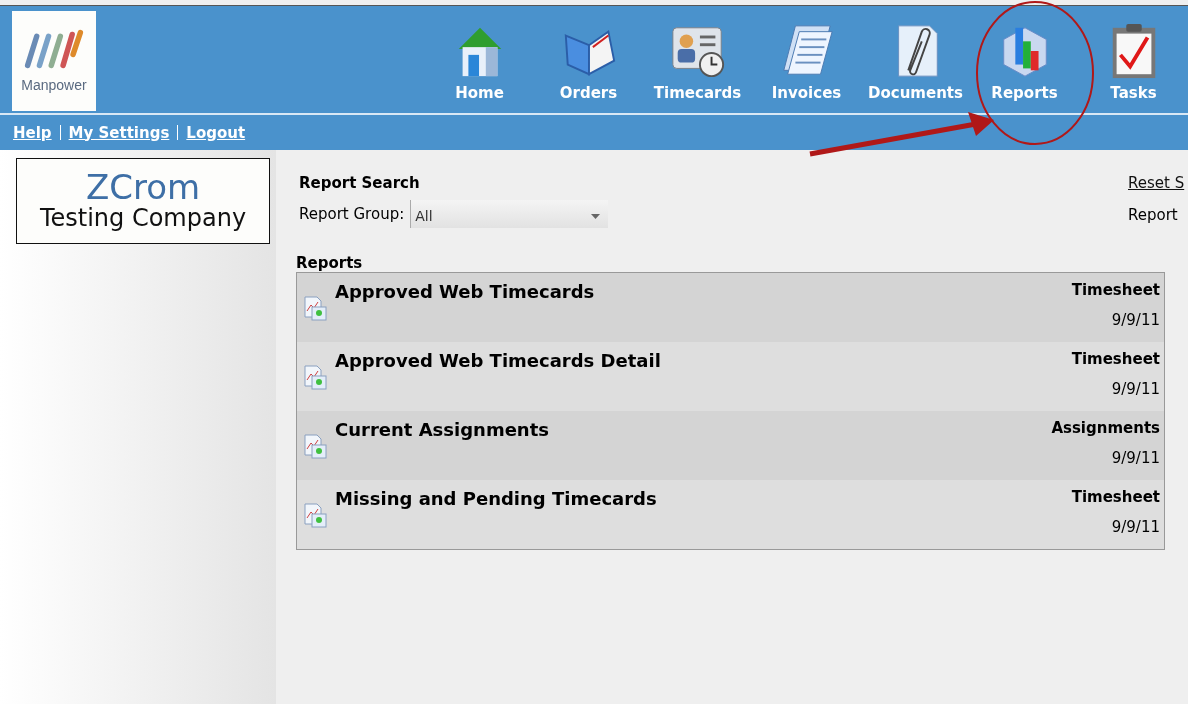  What do you see at coordinates (216, 132) in the screenshot?
I see `header-link: Logout` at bounding box center [216, 132].